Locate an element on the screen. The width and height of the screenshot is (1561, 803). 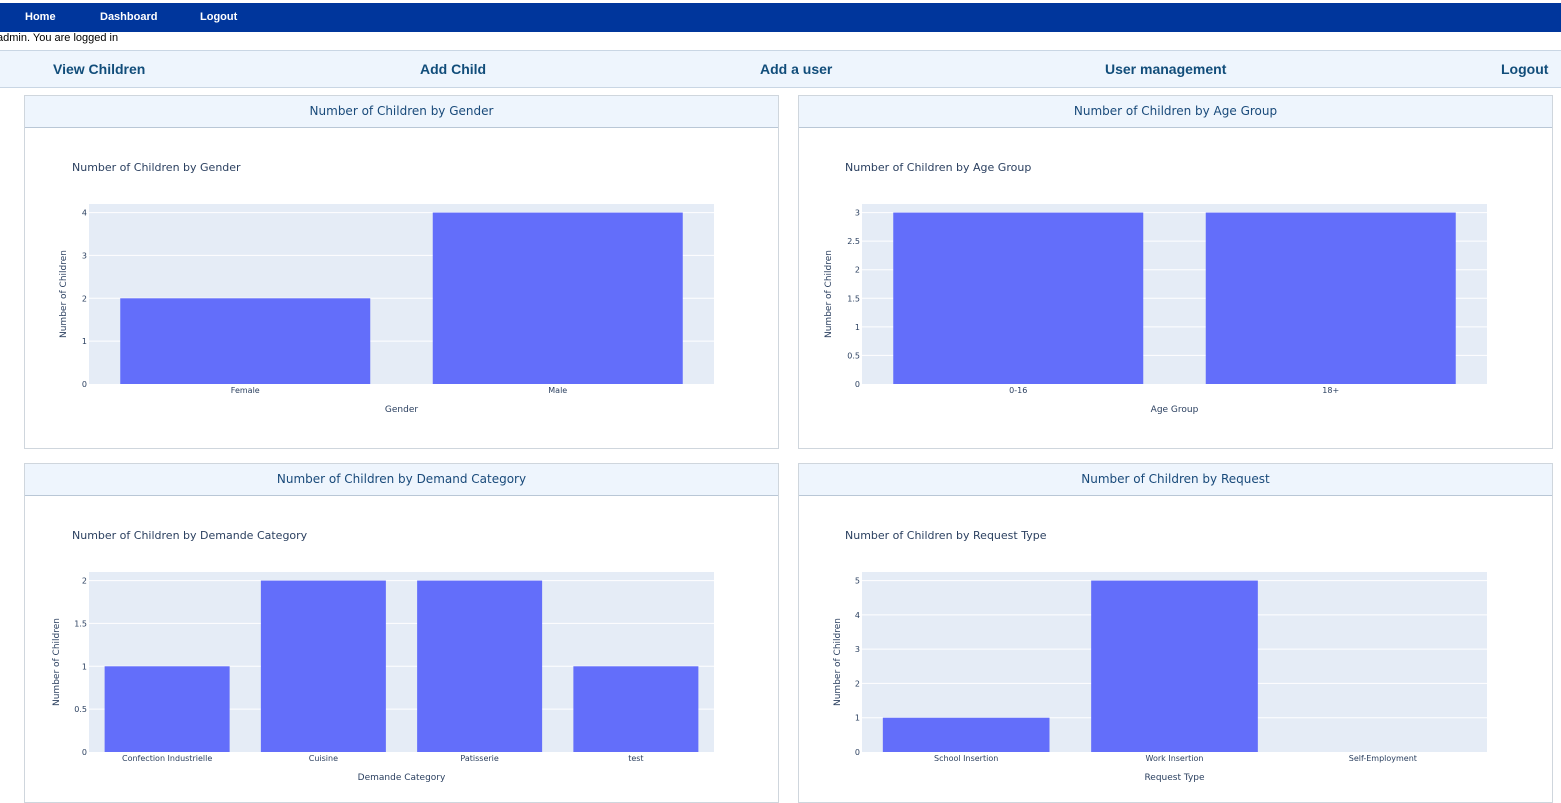
x-tick-label: School Insertion is located at coordinates (966, 758).